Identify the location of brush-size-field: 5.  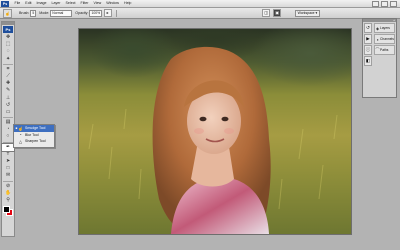
(33, 13).